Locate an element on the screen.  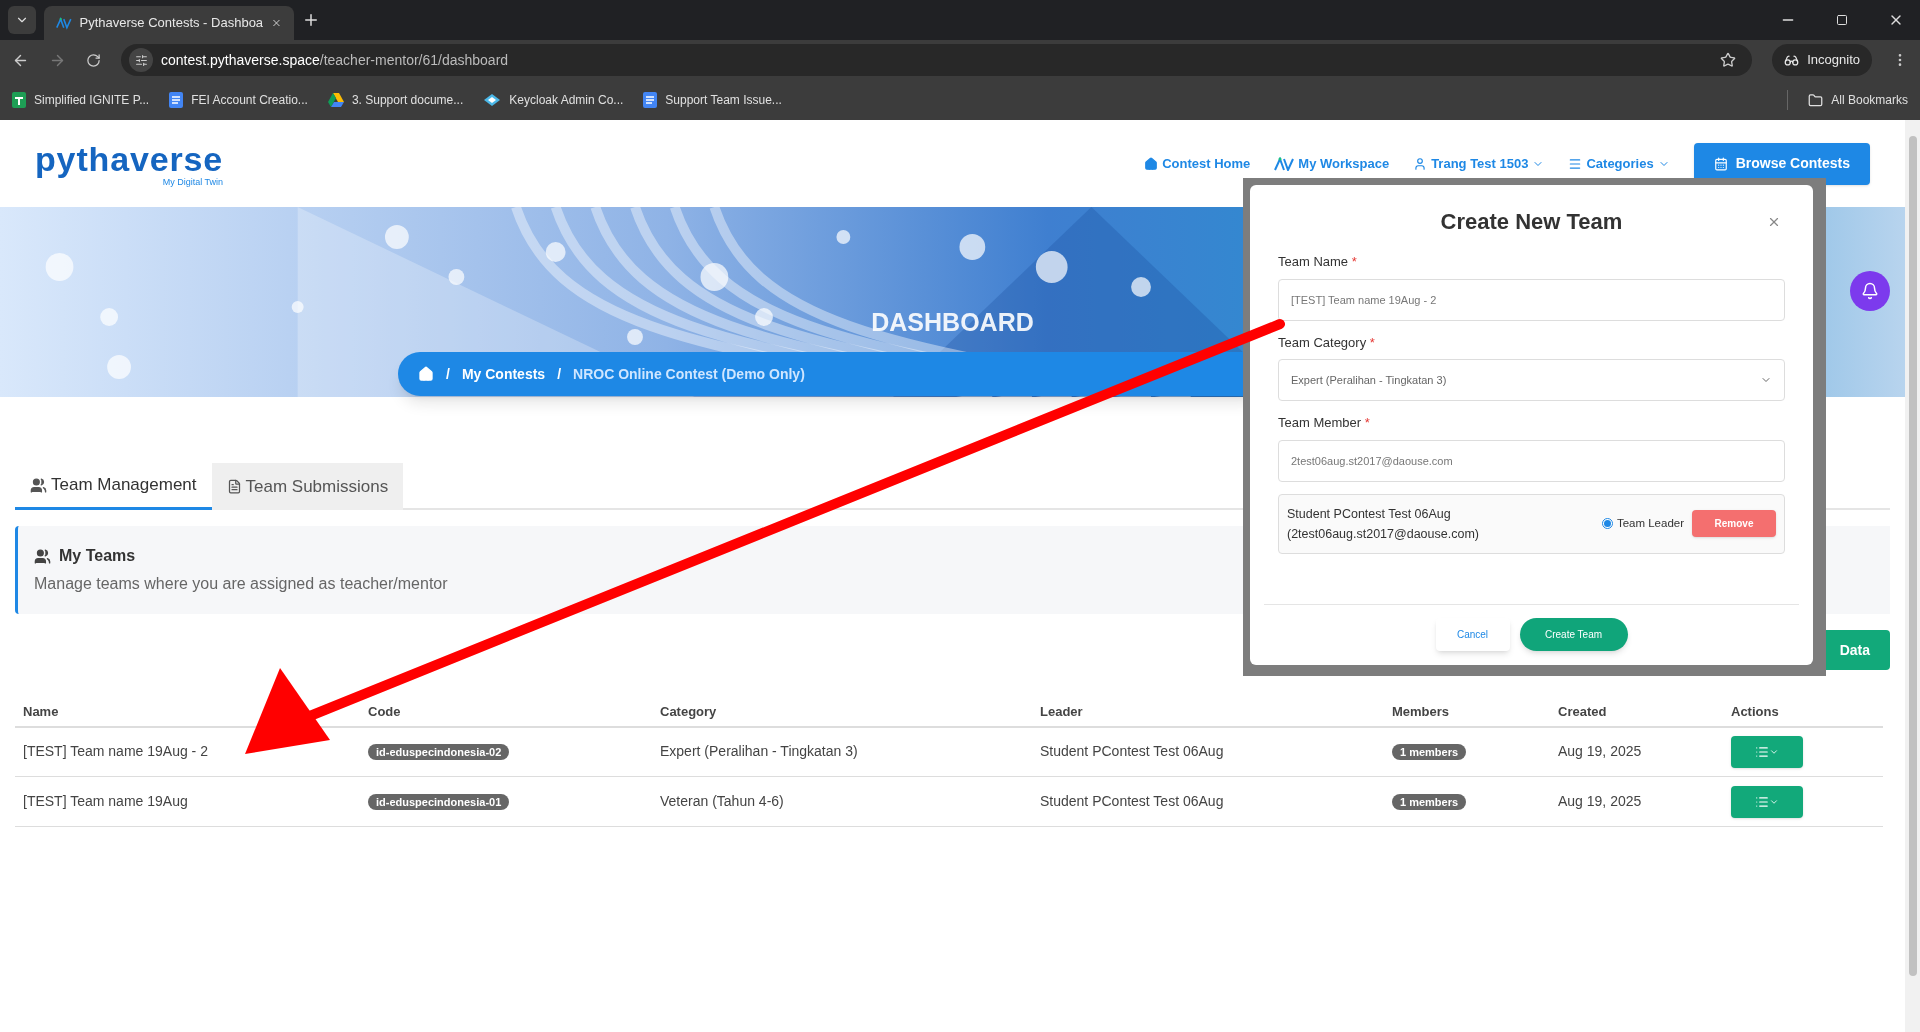
table-cell: [TEST] Team name 19Aug is located at coordinates (187, 801).